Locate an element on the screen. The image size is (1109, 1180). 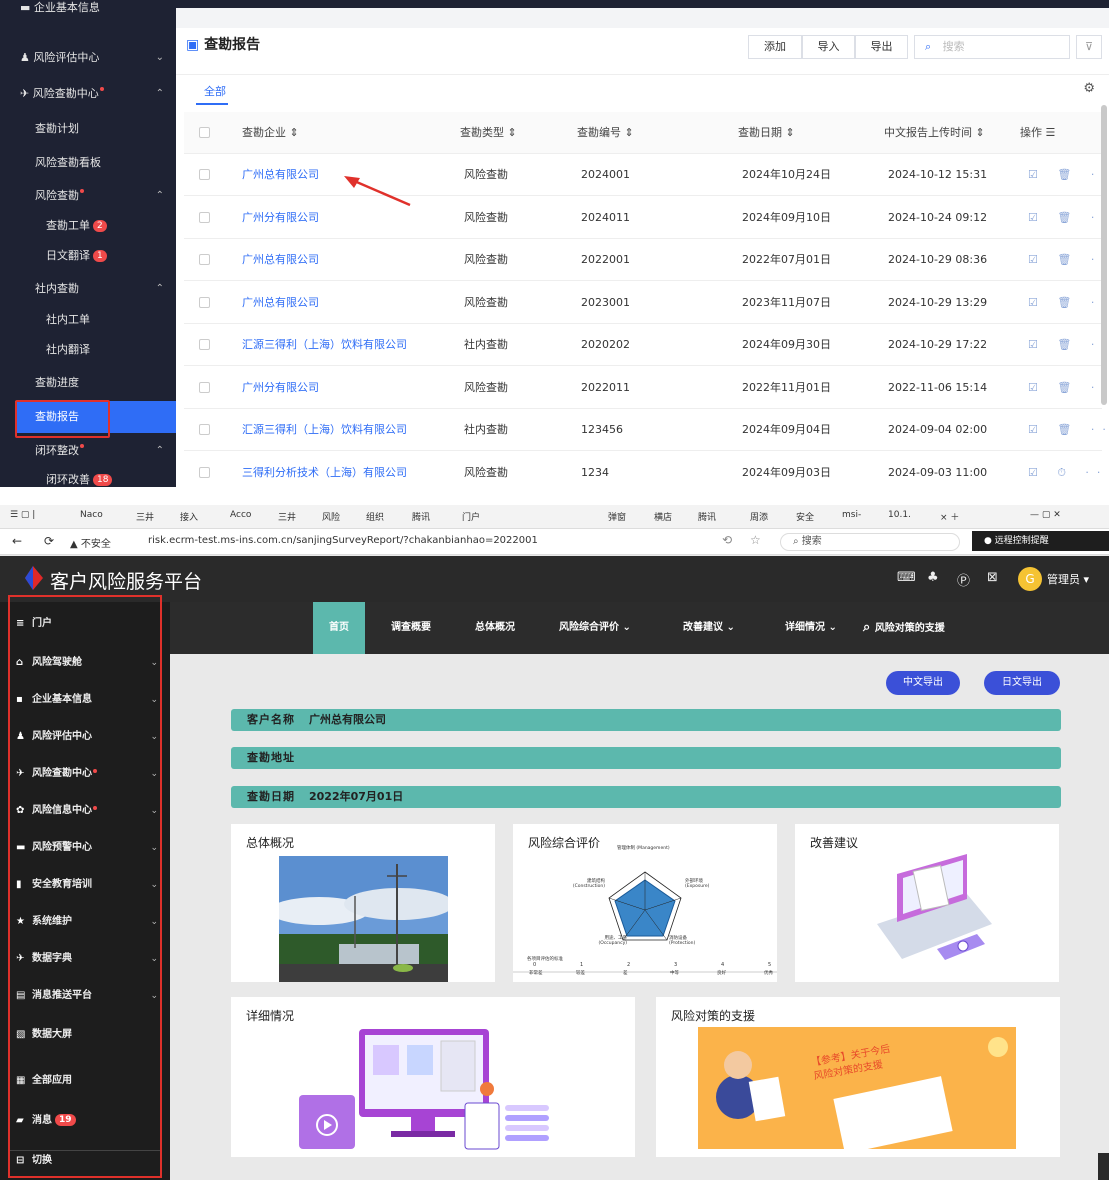
browser-tab: Acco is located at coordinates (240, 515).